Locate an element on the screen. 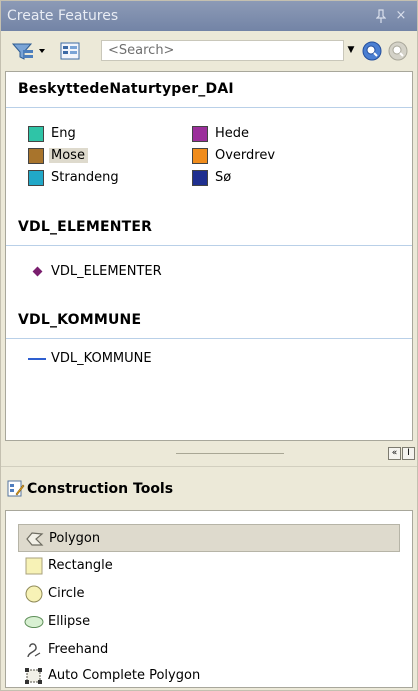 This screenshot has height=691, width=418. manage-templates-button is located at coordinates (72, 51).